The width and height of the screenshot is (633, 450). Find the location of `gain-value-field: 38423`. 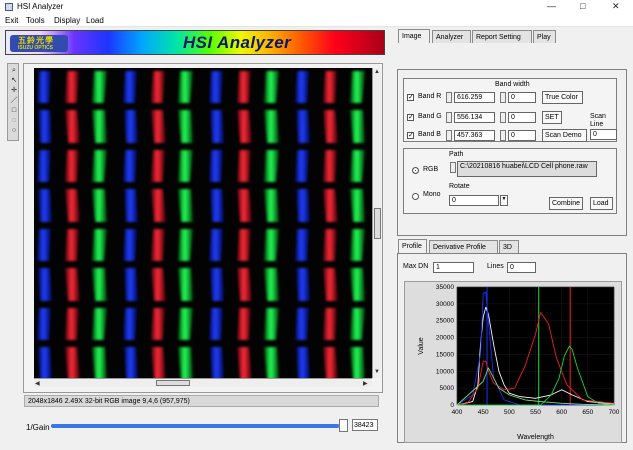

gain-value-field: 38423 is located at coordinates (365, 425).